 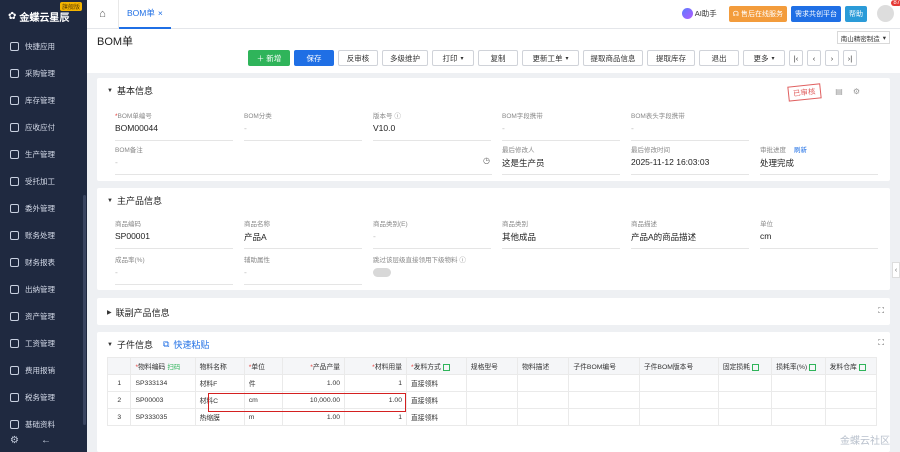 I want to click on column-header: 子件BOM版本号, so click(x=678, y=366).